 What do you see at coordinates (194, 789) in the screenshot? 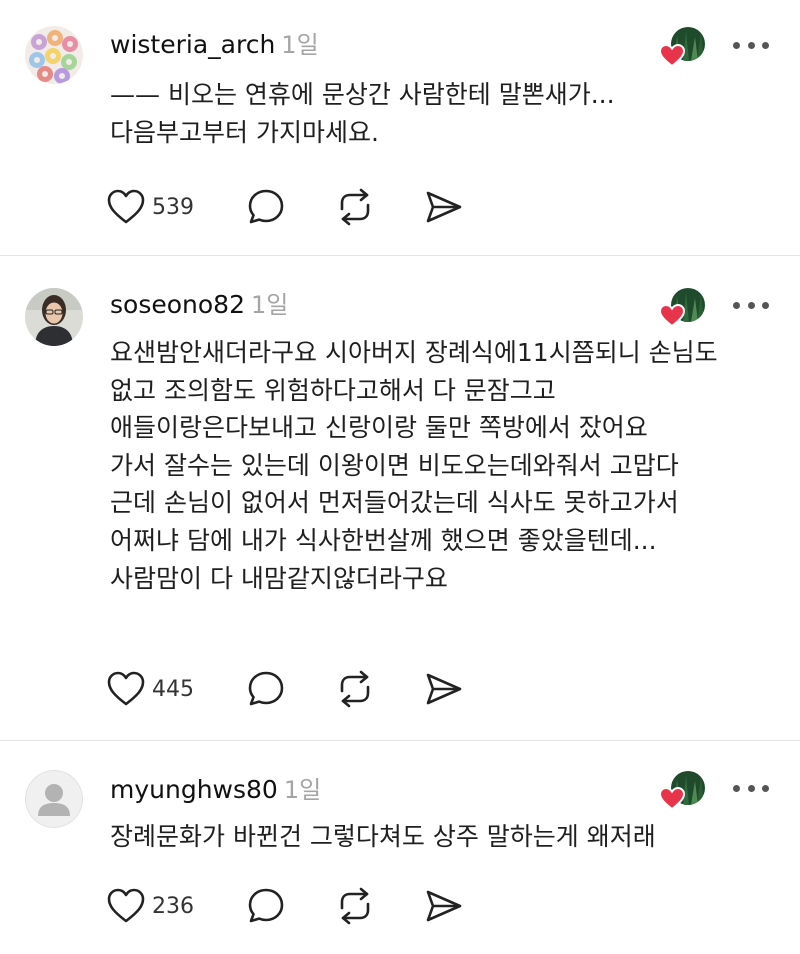
I see `username-link: myunghws80` at bounding box center [194, 789].